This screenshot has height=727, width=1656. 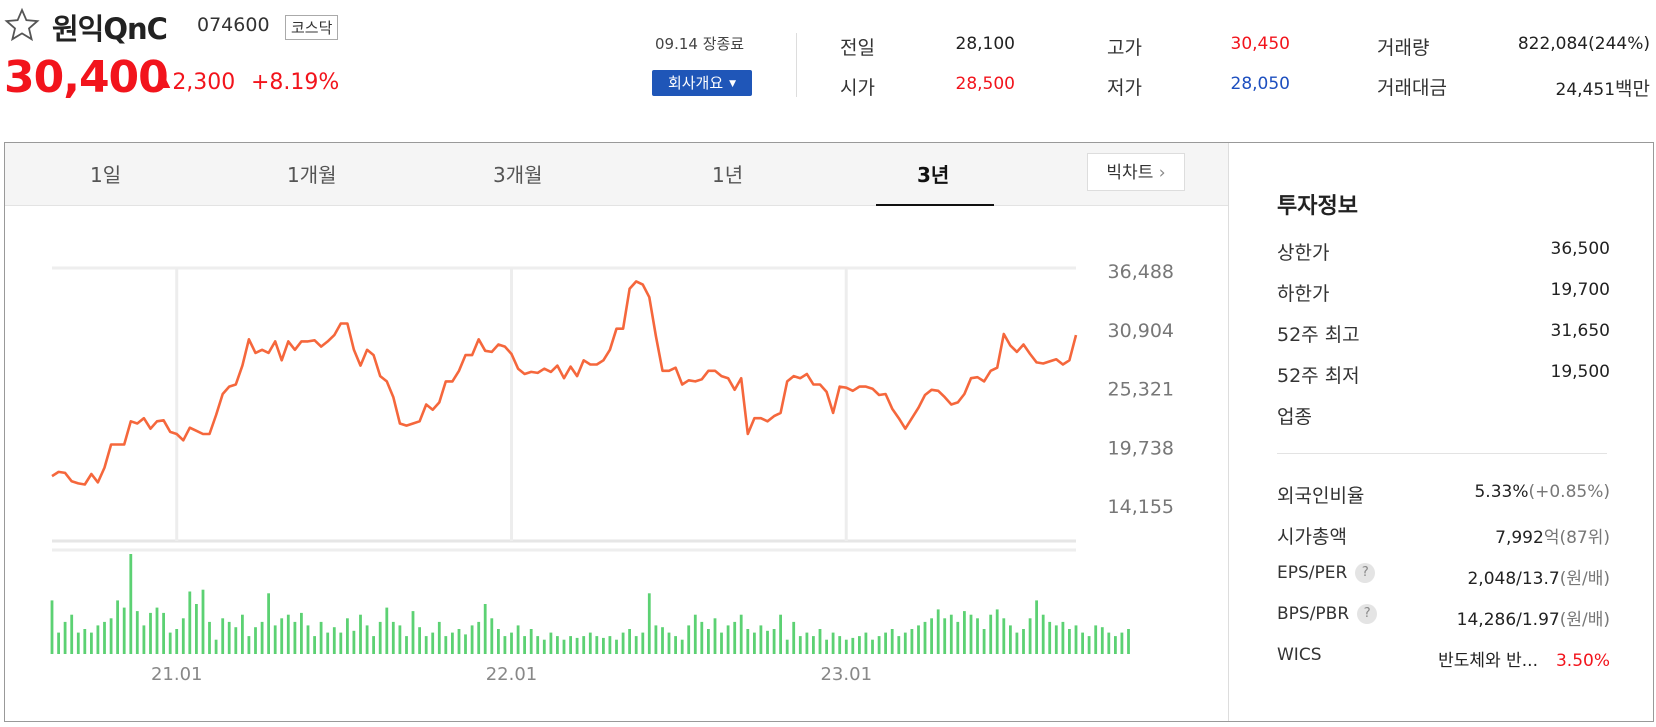 I want to click on x-tick-label: 23.01, so click(x=846, y=674).